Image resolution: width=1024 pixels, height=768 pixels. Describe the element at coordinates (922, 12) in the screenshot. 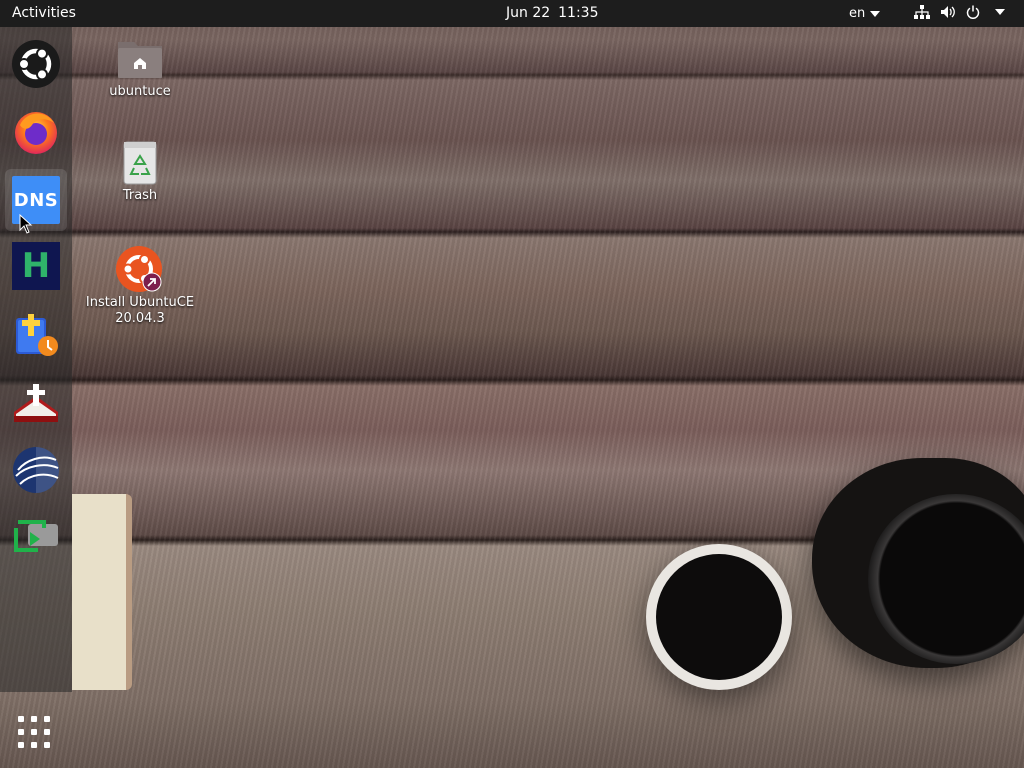

I see `network-icon` at that location.